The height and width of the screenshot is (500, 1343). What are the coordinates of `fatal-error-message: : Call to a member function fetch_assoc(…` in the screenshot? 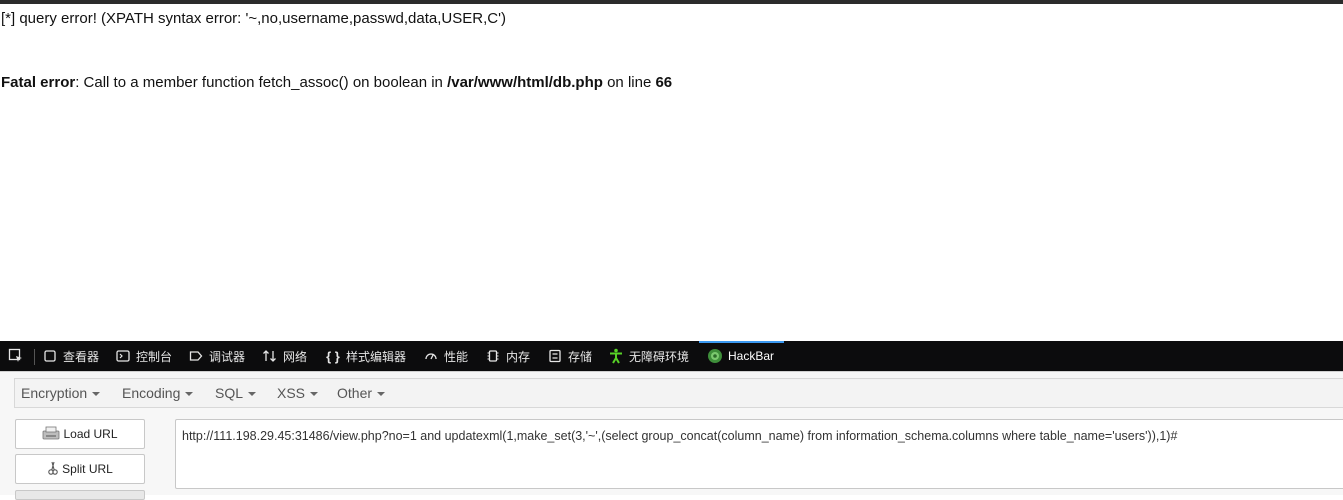 It's located at (261, 82).